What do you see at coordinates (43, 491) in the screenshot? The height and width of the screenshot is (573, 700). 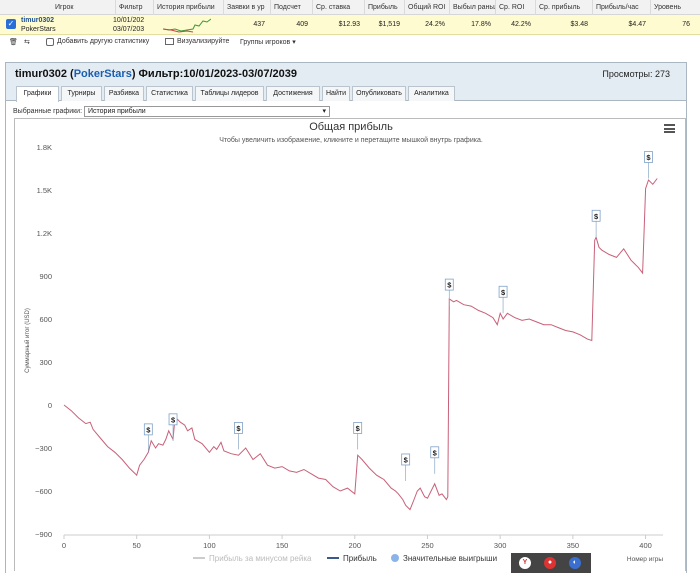 I see `y-tick-label: −600` at bounding box center [43, 491].